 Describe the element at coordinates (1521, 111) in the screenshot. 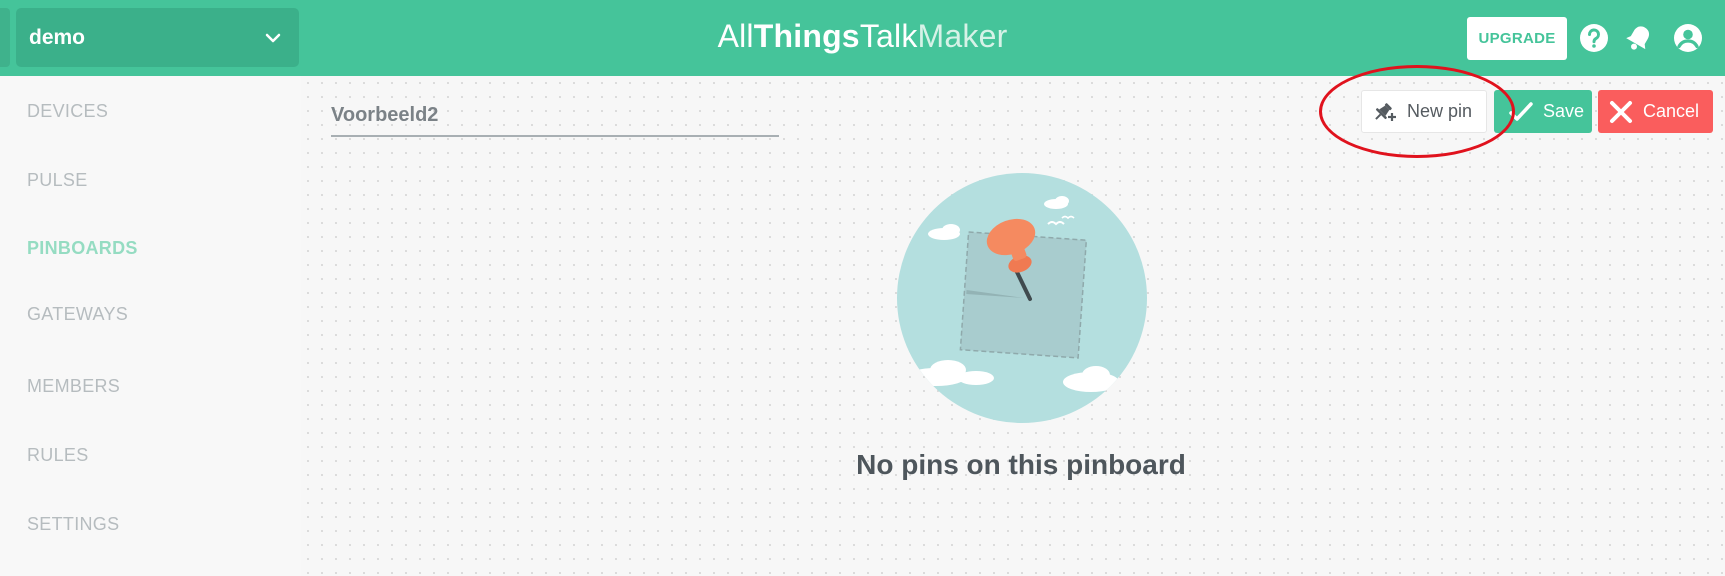

I see `checkmark-icon` at that location.